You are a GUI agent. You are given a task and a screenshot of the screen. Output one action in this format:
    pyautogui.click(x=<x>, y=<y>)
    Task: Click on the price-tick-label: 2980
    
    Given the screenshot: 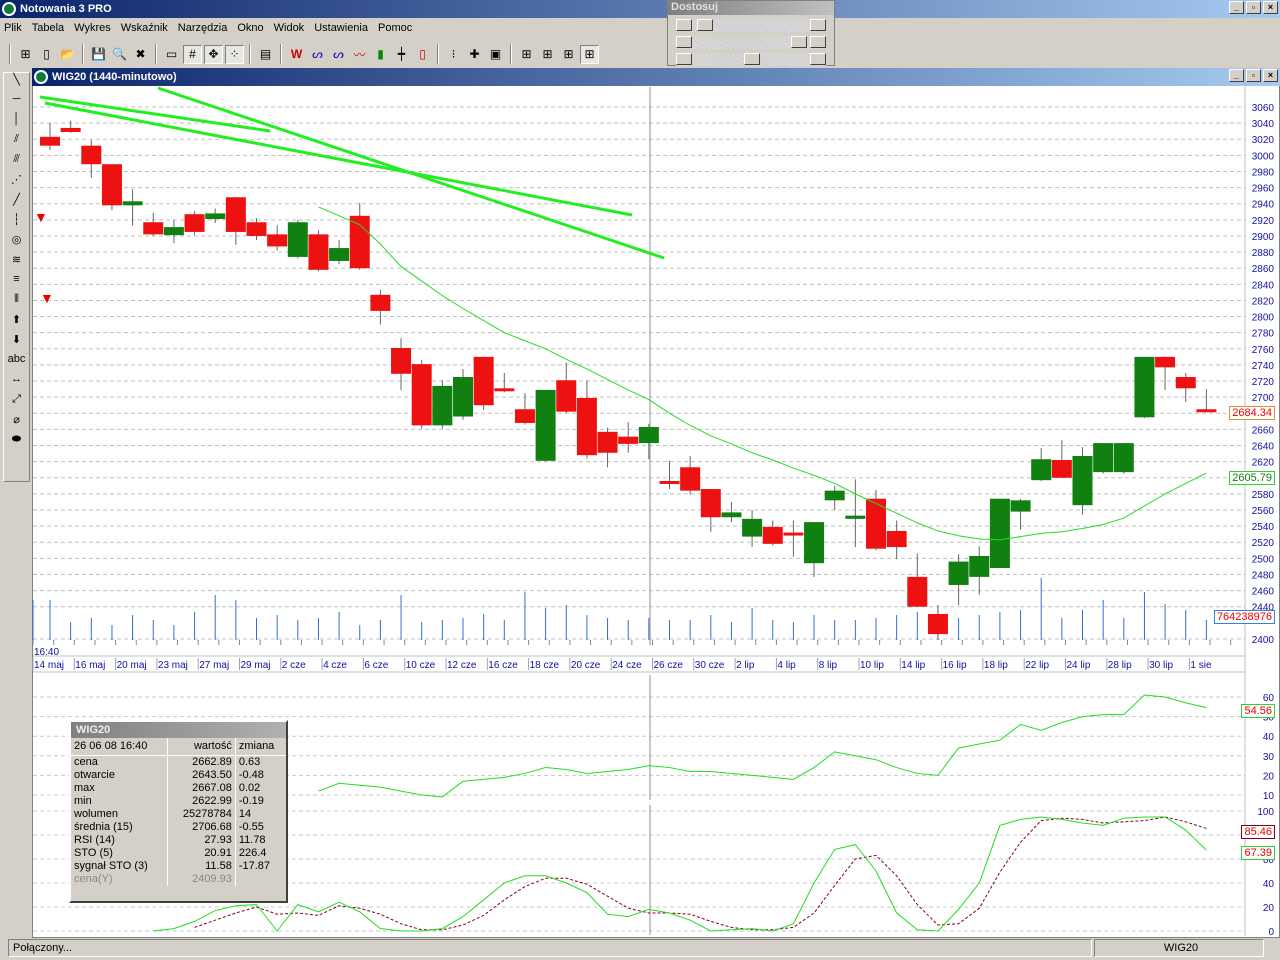 What is the action you would take?
    pyautogui.click(x=1263, y=172)
    